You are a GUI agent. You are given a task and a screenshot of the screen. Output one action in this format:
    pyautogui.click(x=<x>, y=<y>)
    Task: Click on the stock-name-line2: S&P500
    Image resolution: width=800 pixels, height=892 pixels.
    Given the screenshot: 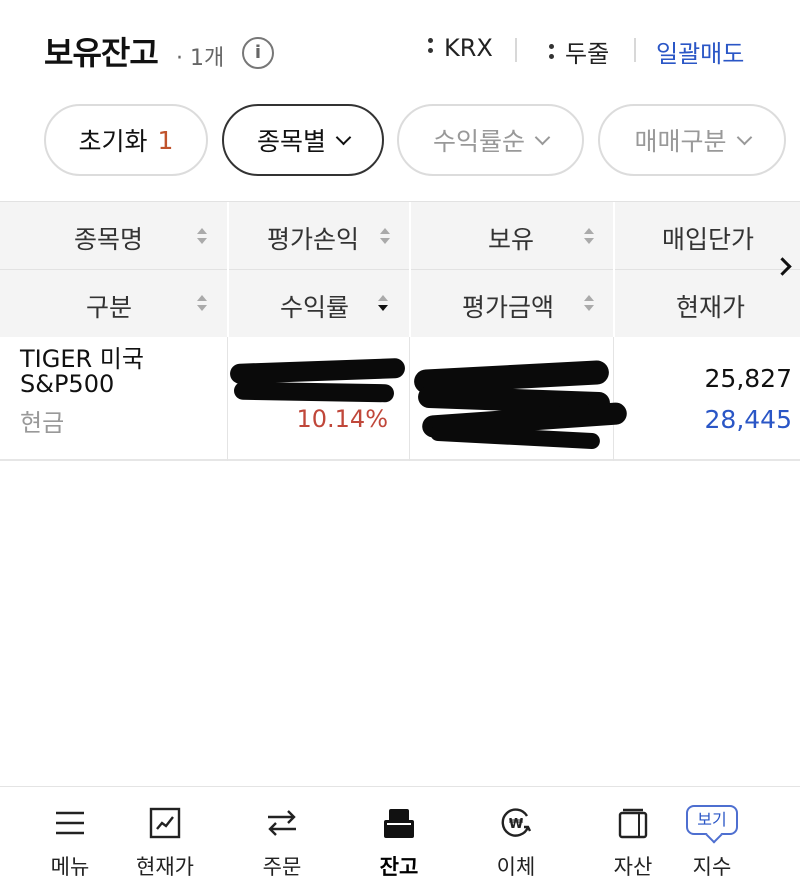 What is the action you would take?
    pyautogui.click(x=67, y=384)
    